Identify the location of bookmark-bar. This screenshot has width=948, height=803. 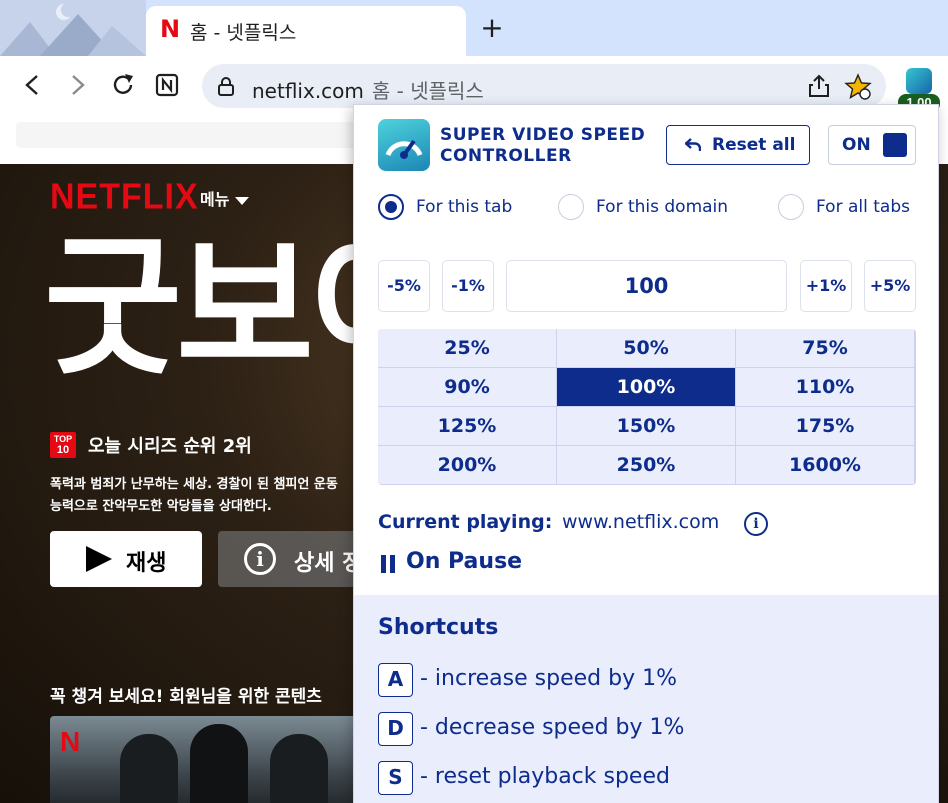
(186, 135).